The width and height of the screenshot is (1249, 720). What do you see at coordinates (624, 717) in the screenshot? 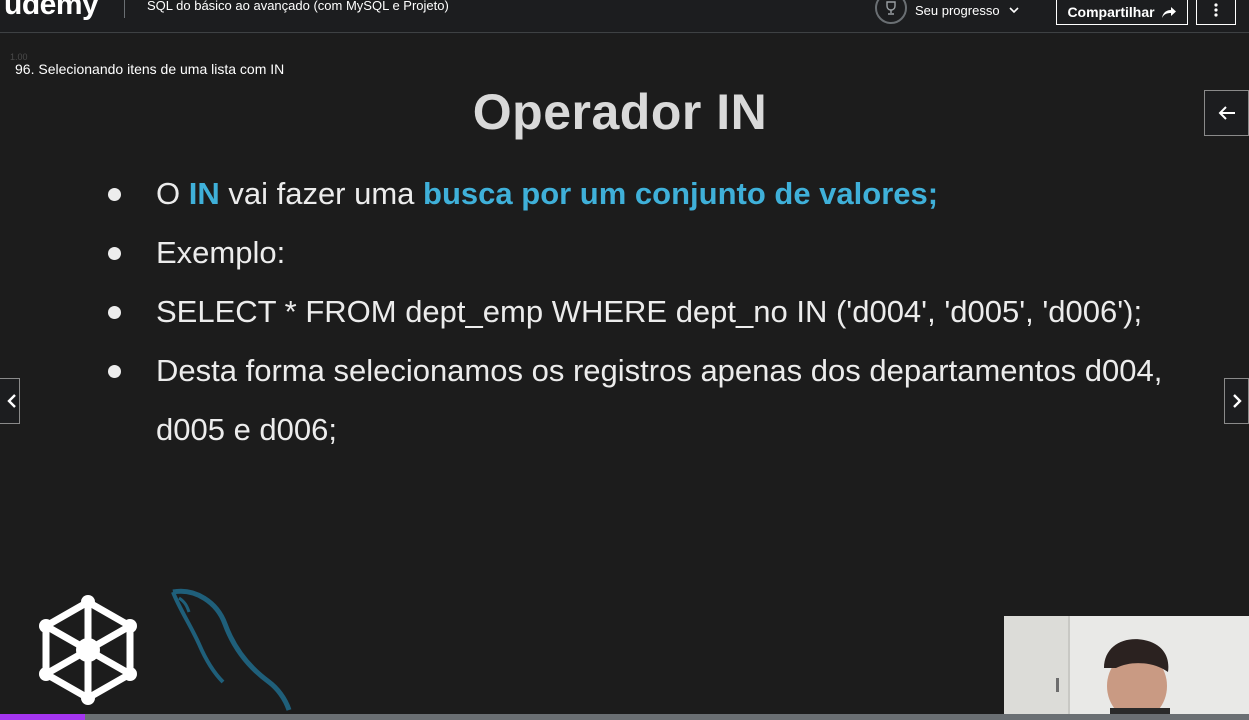
I see `video-progress-bar` at bounding box center [624, 717].